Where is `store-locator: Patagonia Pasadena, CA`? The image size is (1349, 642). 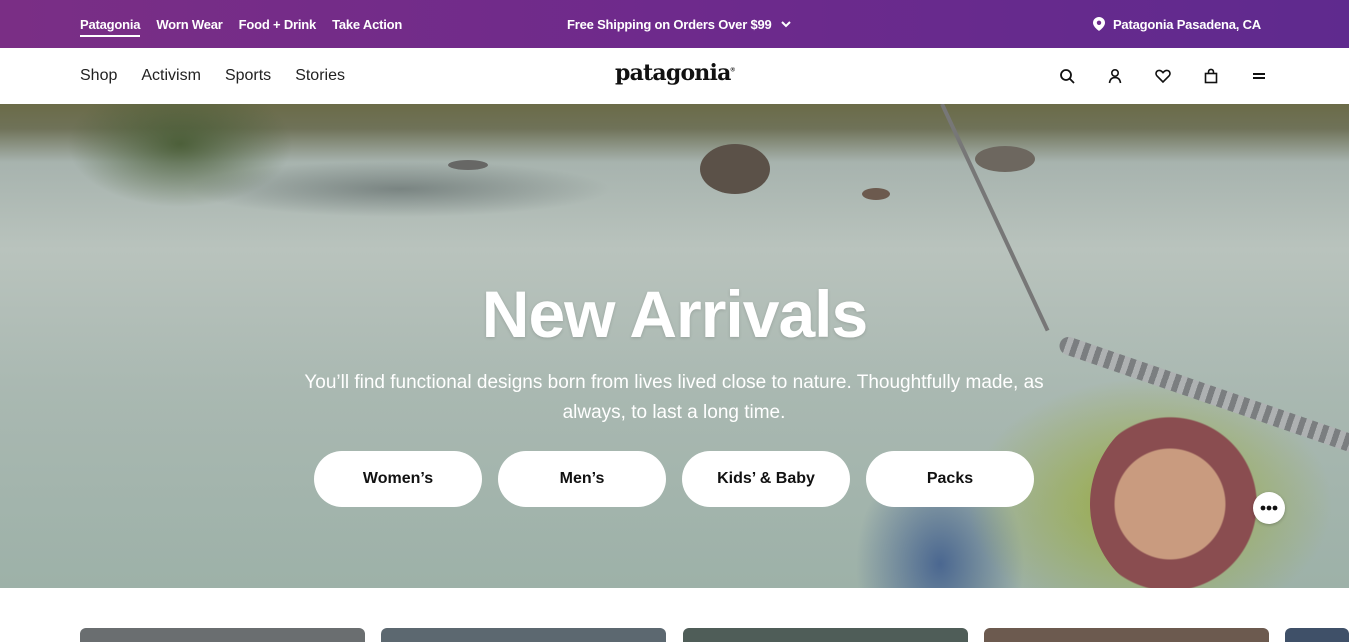 store-locator: Patagonia Pasadena, CA is located at coordinates (1176, 24).